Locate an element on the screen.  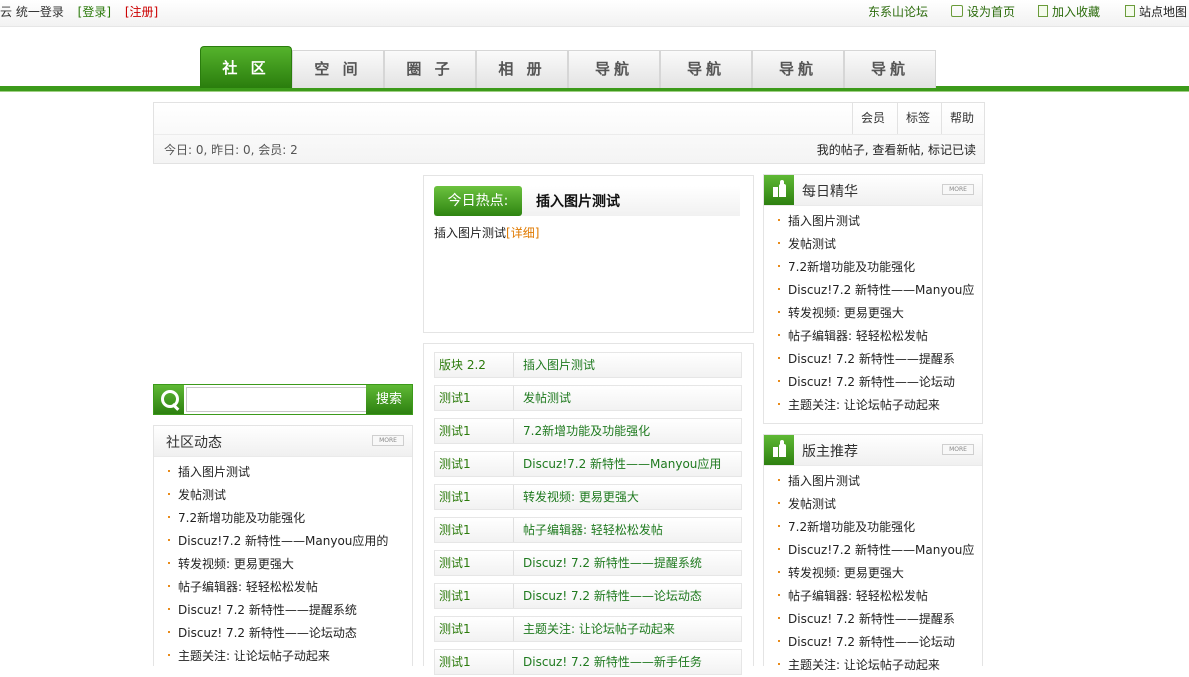
mod-item: 主题关注: 让论坛帖子动起来 is located at coordinates (873, 665).